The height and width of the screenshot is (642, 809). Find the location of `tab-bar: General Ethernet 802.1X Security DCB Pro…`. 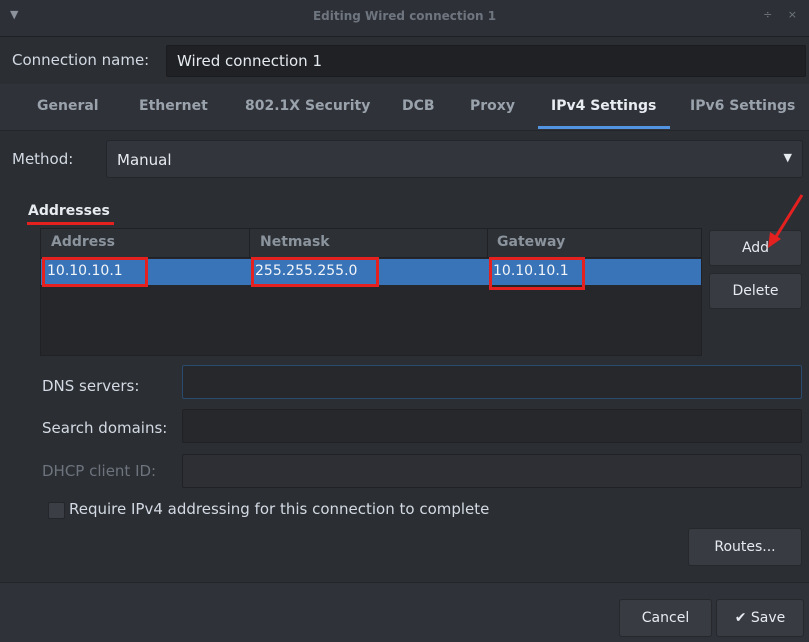

tab-bar: General Ethernet 802.1X Security DCB Pro… is located at coordinates (404, 107).